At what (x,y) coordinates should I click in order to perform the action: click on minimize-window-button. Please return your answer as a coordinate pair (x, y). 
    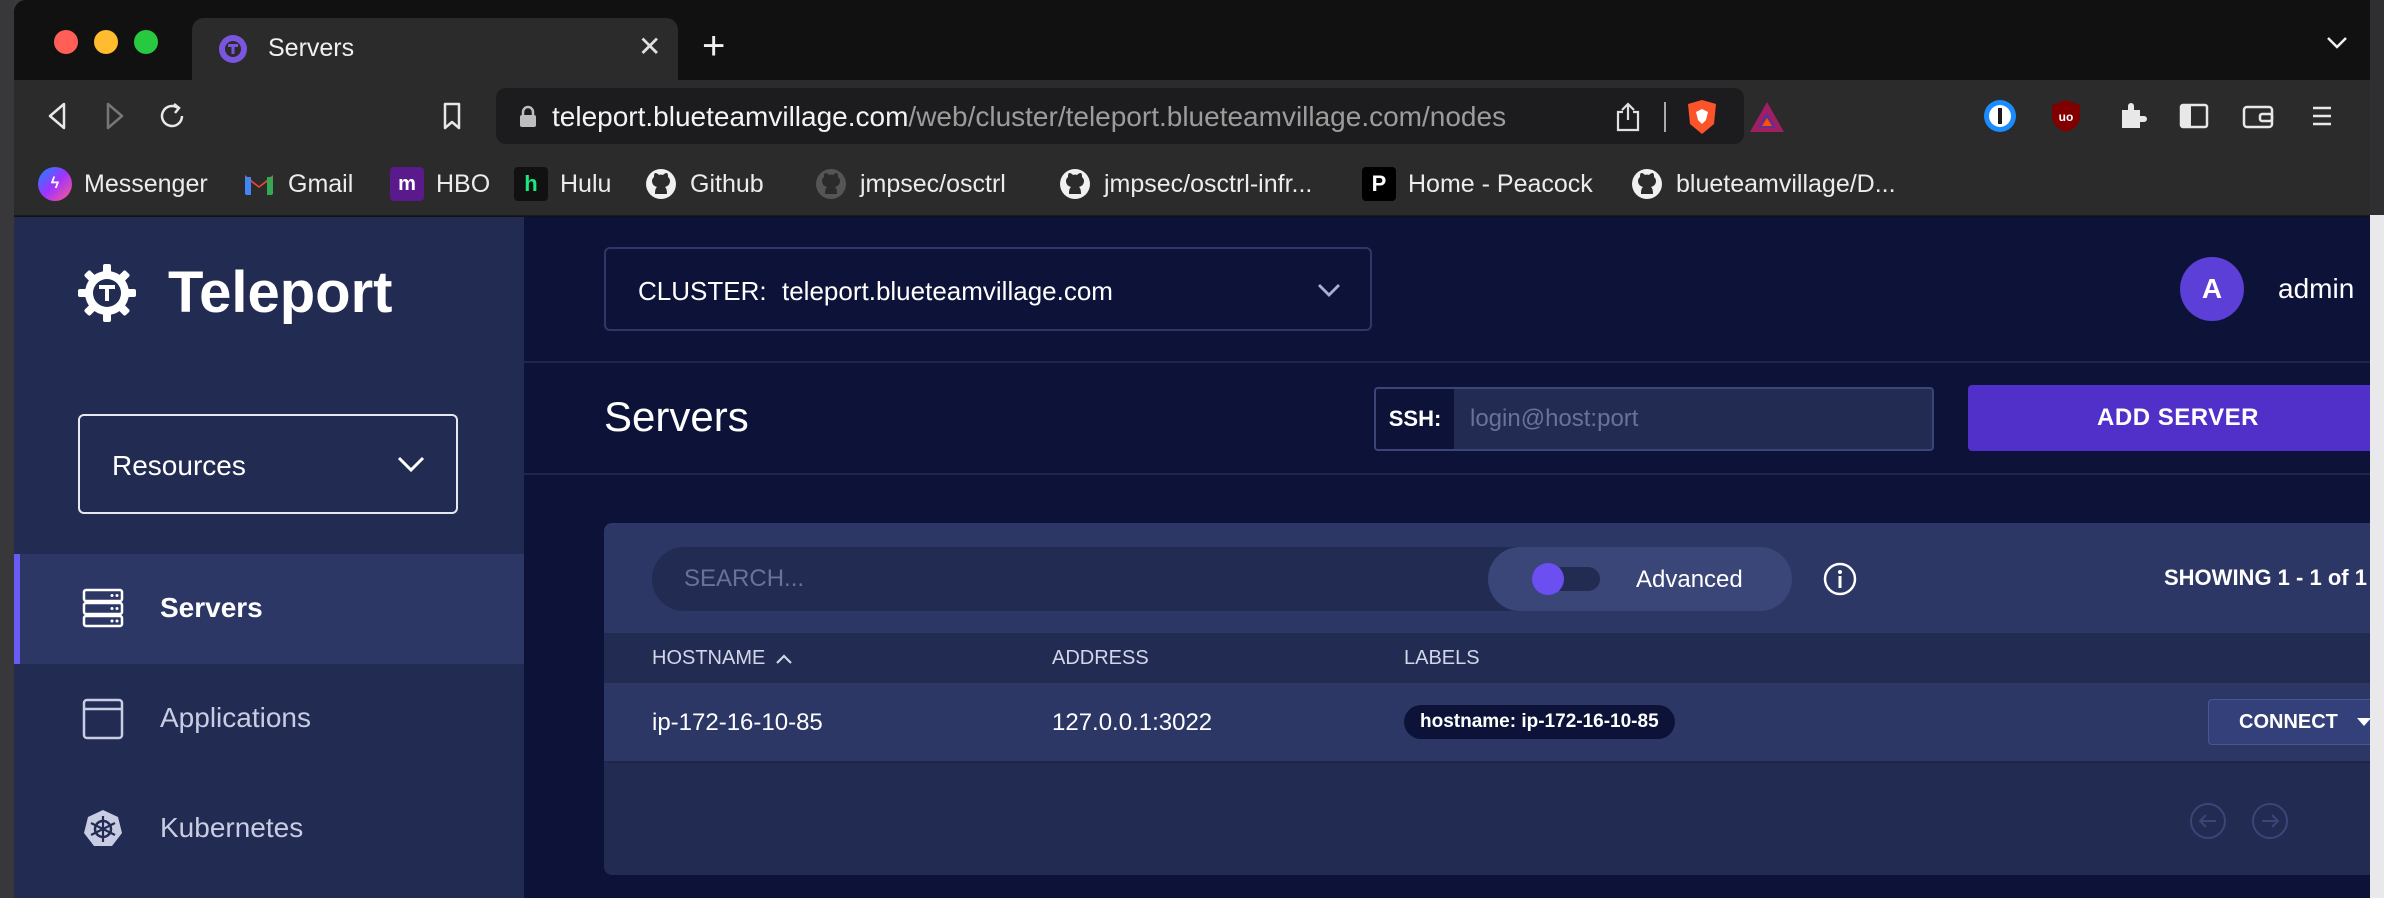
    Looking at the image, I should click on (106, 42).